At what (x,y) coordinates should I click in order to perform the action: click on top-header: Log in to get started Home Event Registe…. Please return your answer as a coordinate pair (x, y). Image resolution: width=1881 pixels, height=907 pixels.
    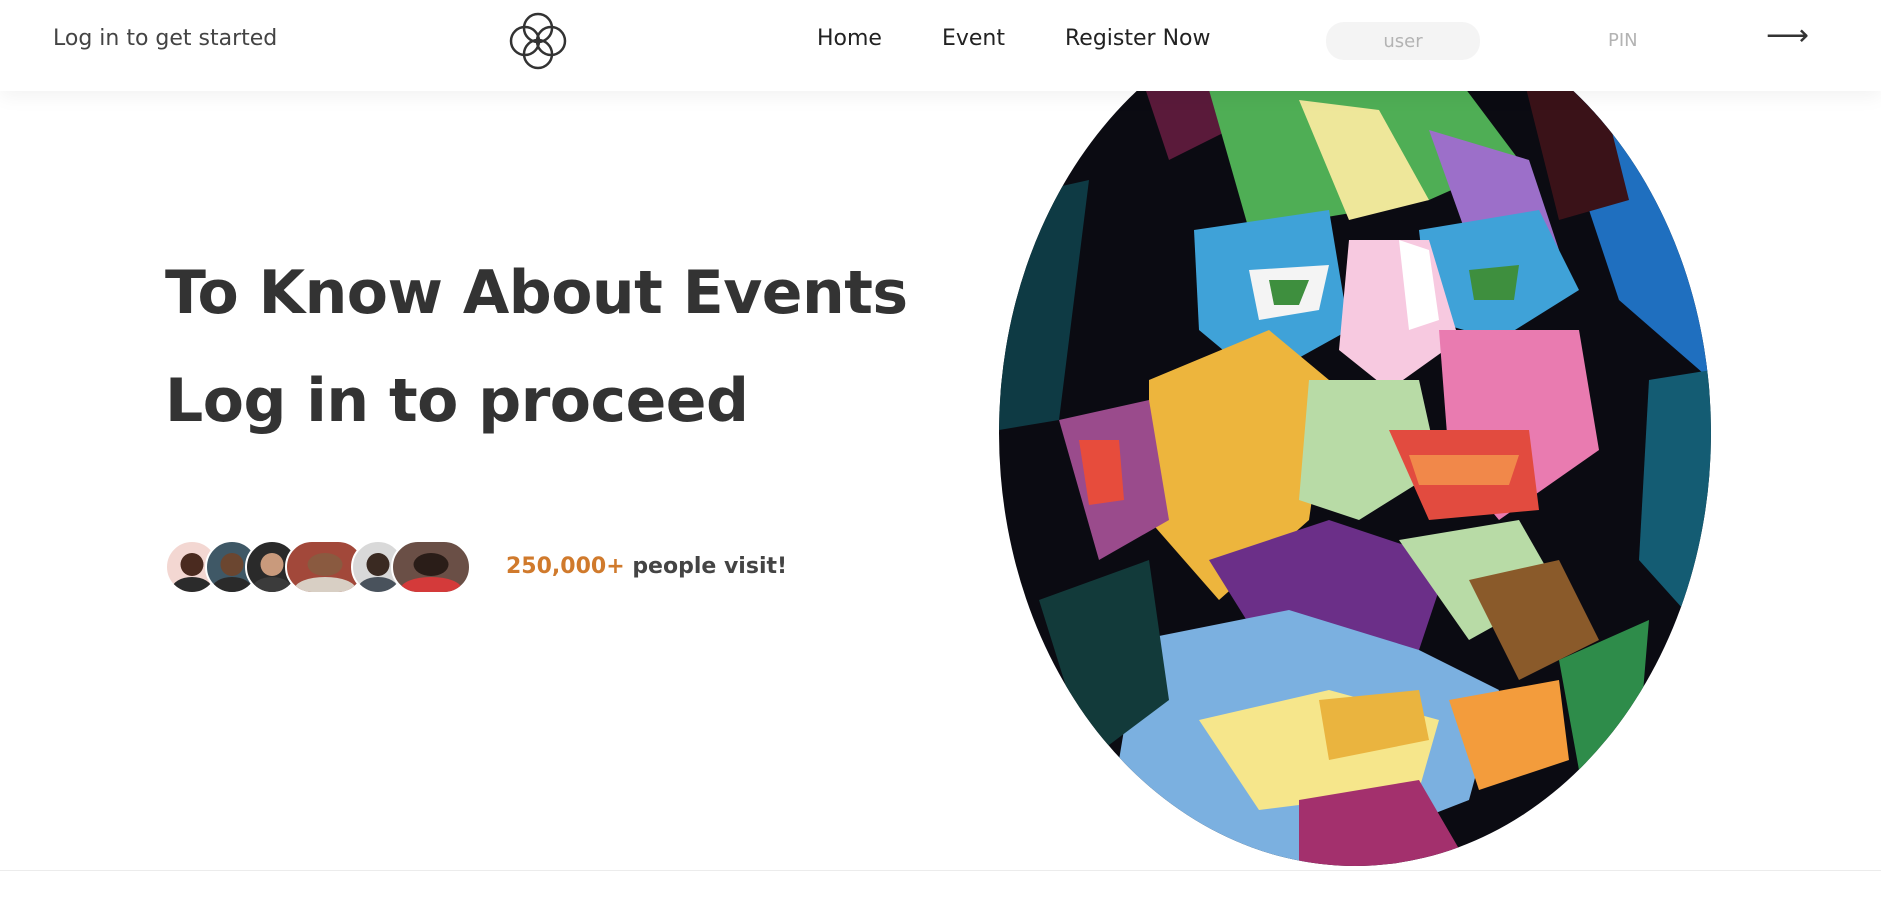
    Looking at the image, I should click on (940, 45).